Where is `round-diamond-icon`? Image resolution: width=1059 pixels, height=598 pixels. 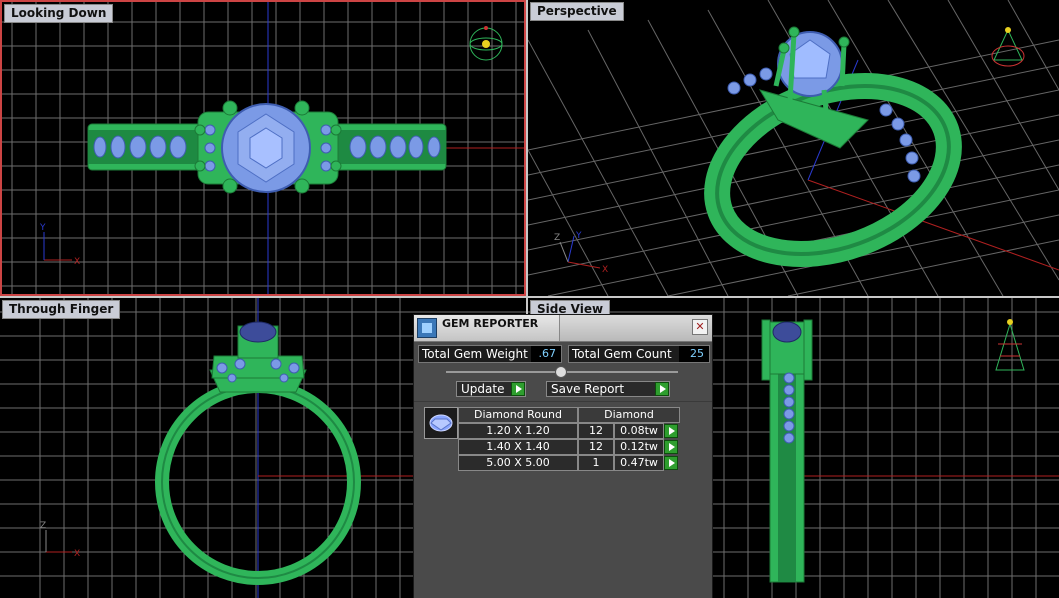
round-diamond-icon is located at coordinates (441, 423).